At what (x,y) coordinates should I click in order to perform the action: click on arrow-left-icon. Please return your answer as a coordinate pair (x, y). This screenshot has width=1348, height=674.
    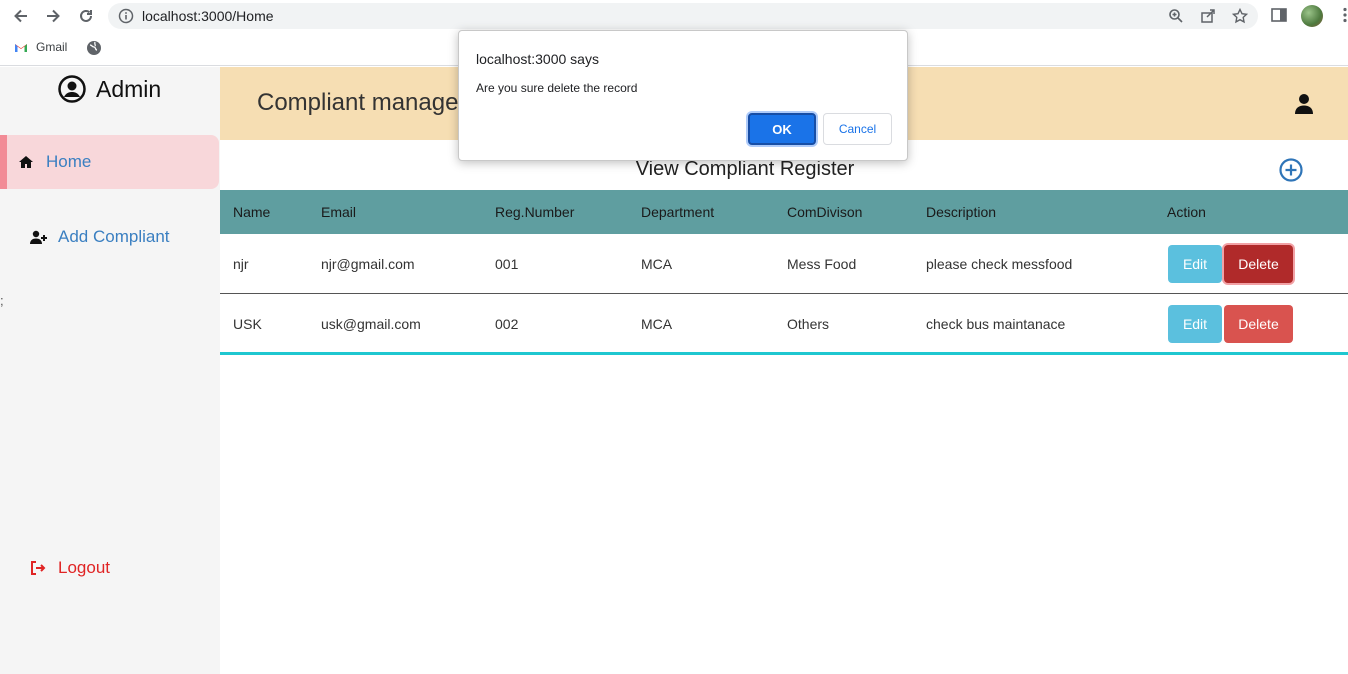
    Looking at the image, I should click on (20, 16).